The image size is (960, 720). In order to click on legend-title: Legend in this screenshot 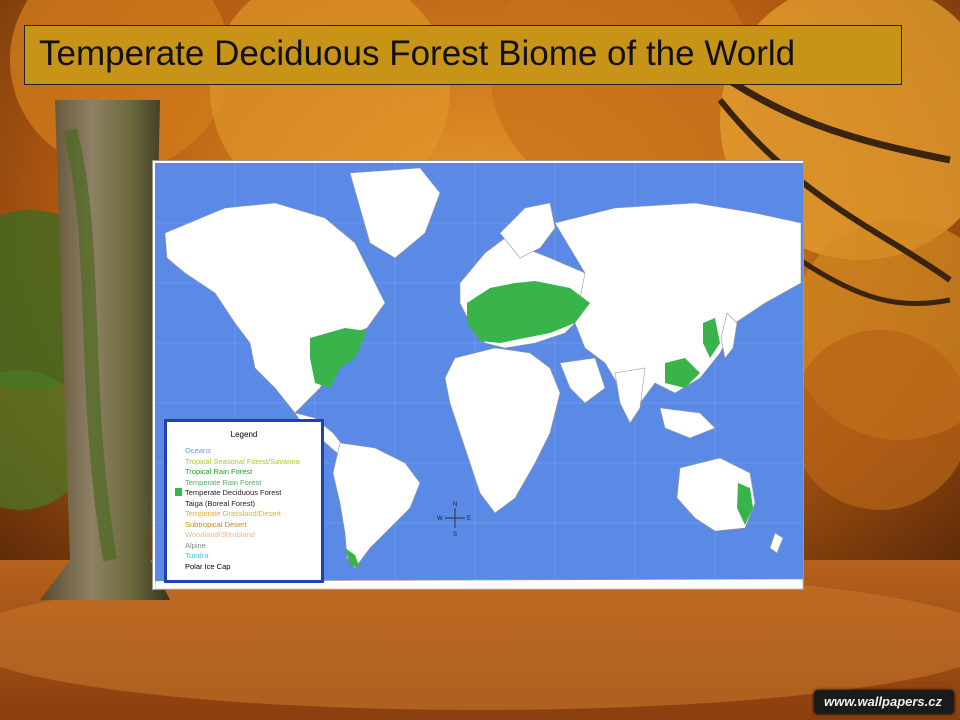, I will do `click(244, 434)`.